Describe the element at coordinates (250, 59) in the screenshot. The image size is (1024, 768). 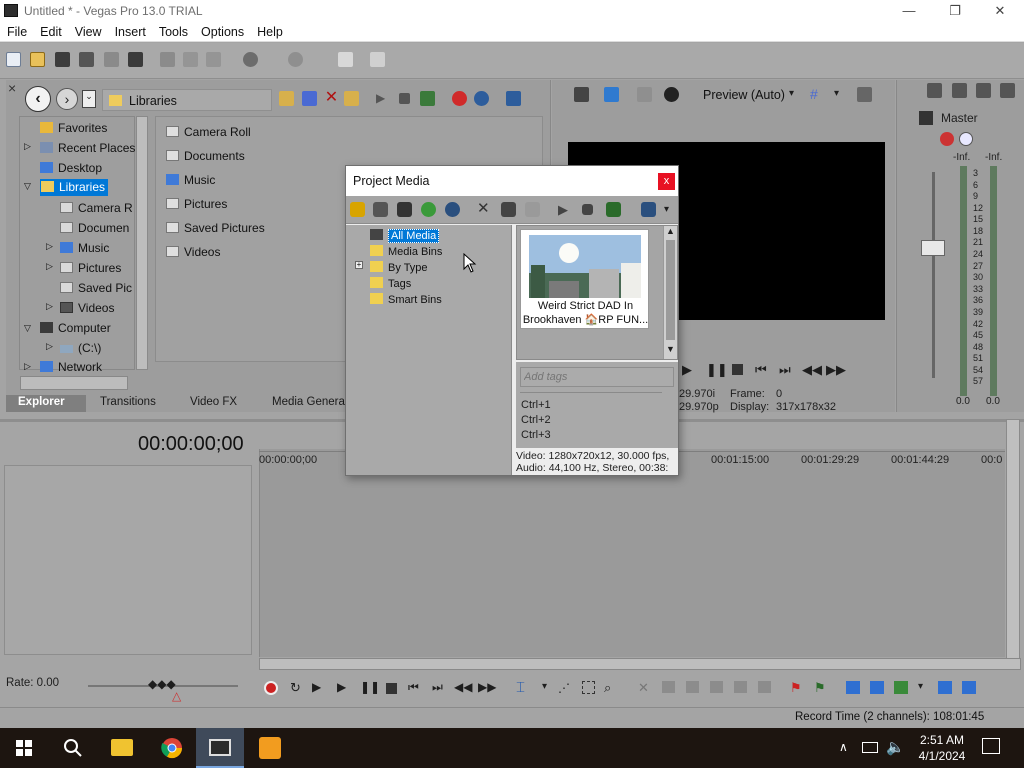
I see `undo-icon` at that location.